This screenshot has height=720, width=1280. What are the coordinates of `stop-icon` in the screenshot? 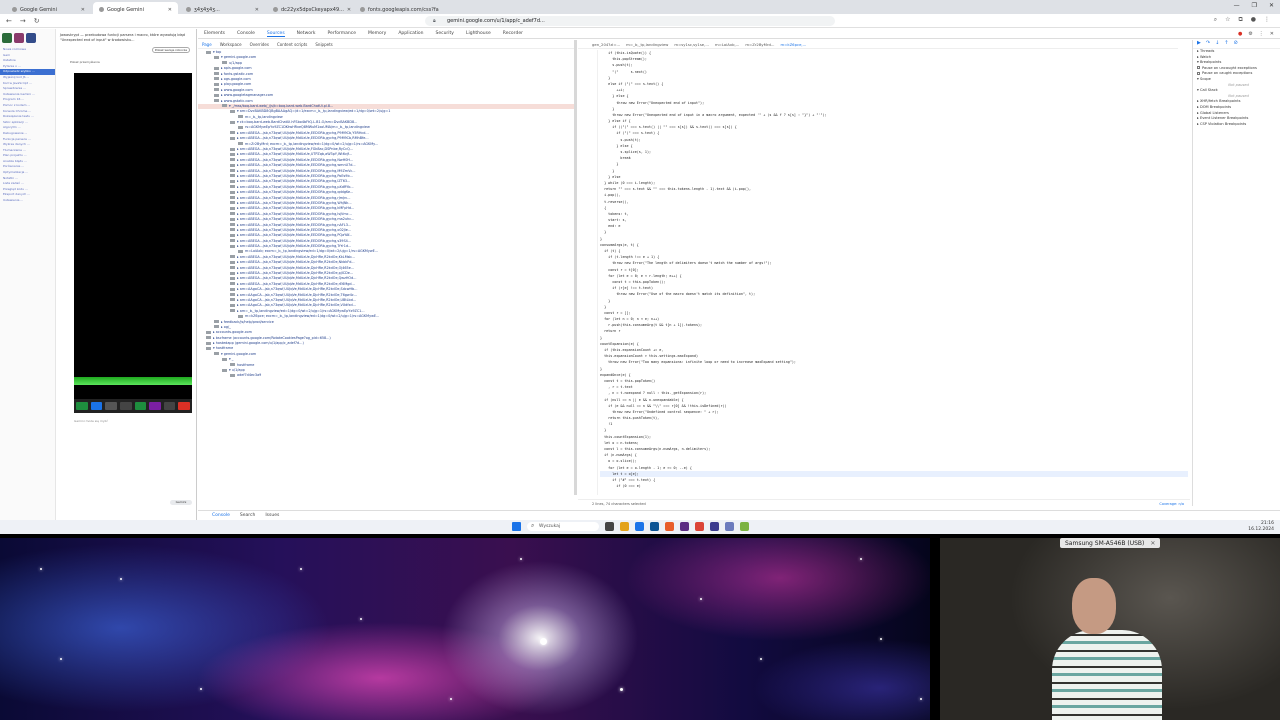 It's located at (184, 406).